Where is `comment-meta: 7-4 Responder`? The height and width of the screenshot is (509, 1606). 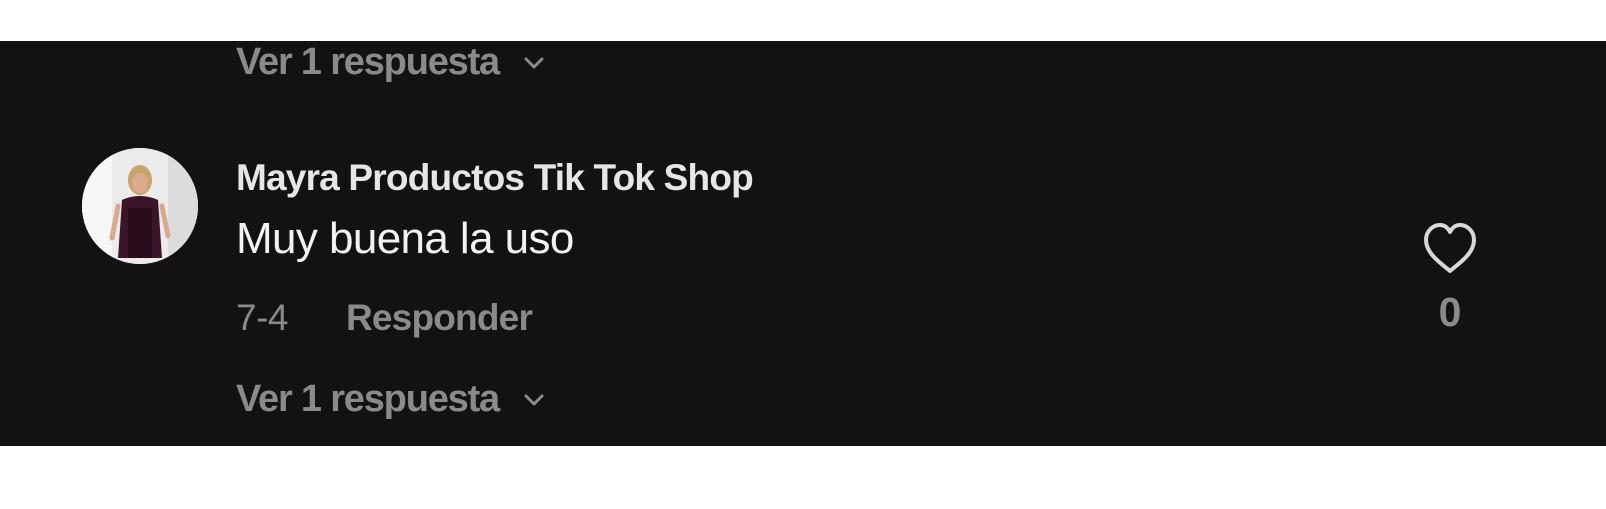 comment-meta: 7-4 Responder is located at coordinates (384, 318).